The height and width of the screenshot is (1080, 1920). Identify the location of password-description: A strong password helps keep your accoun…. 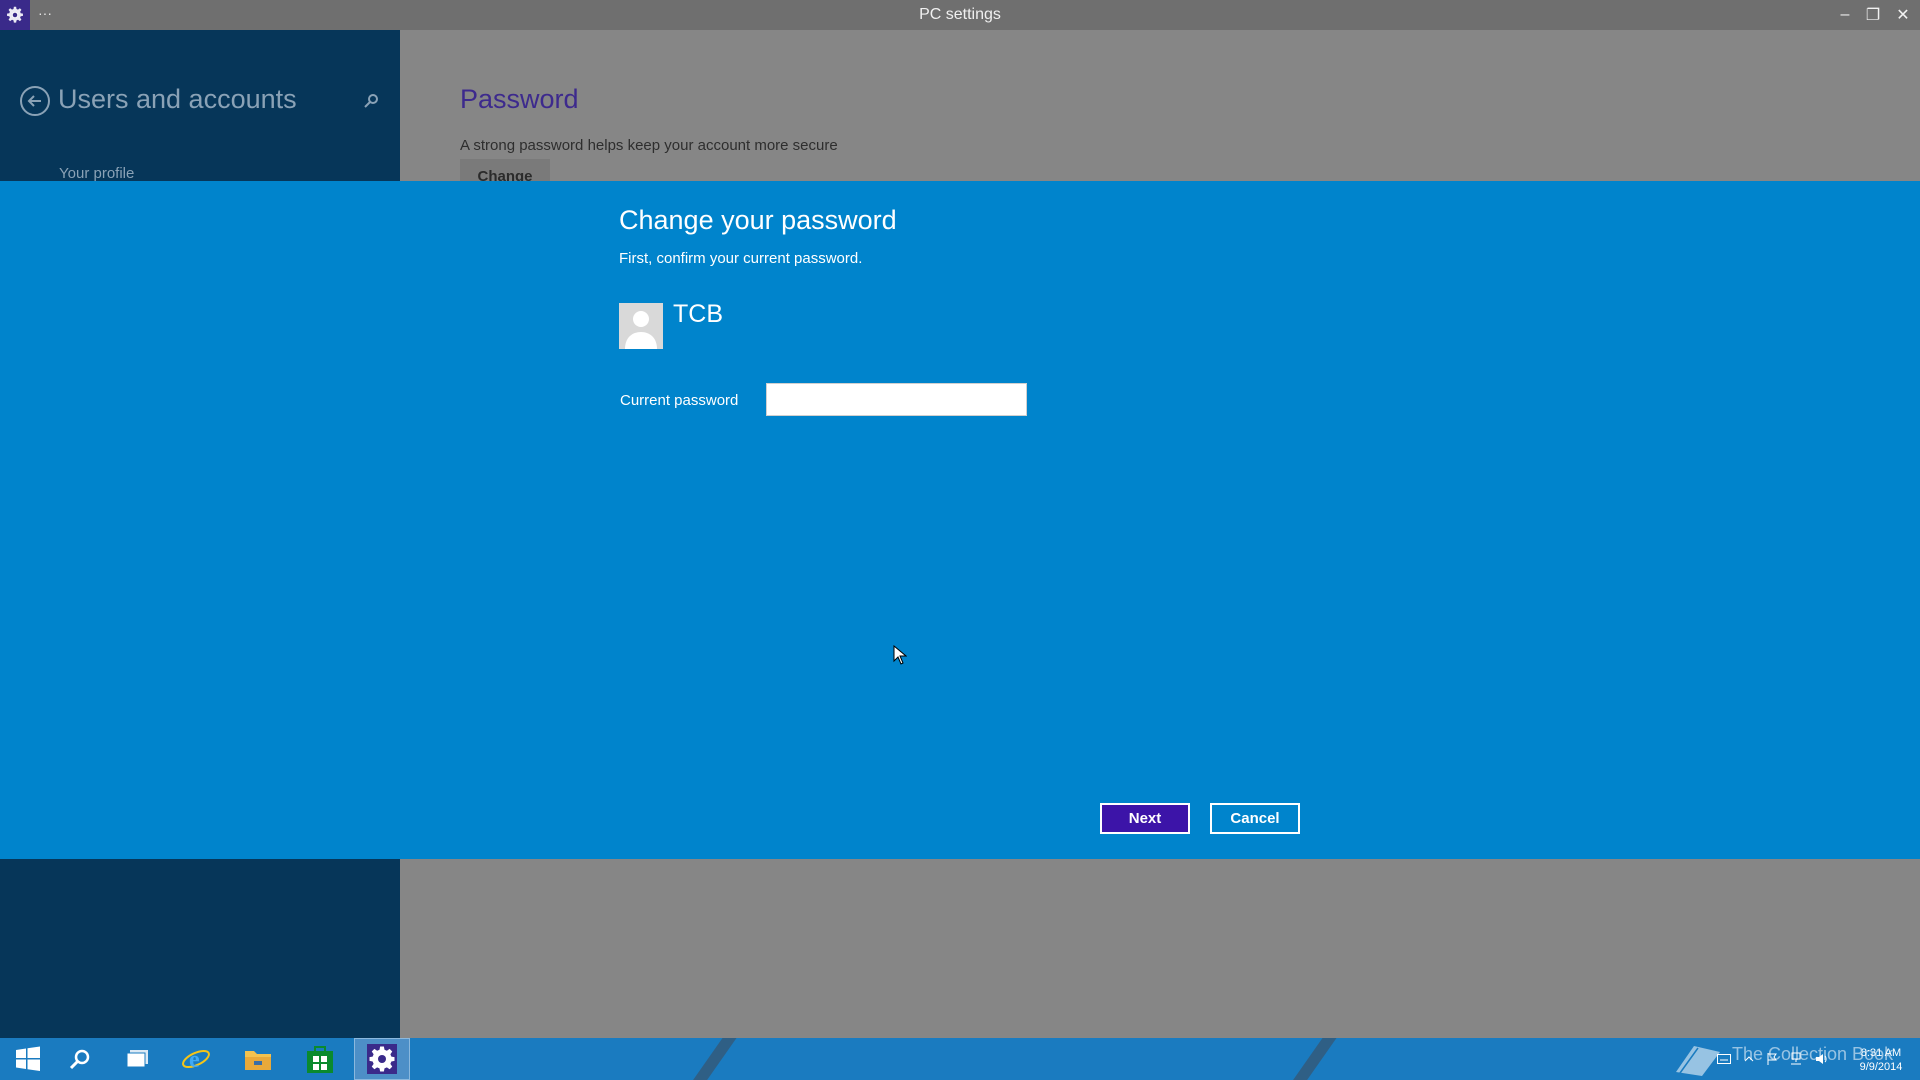
(649, 145).